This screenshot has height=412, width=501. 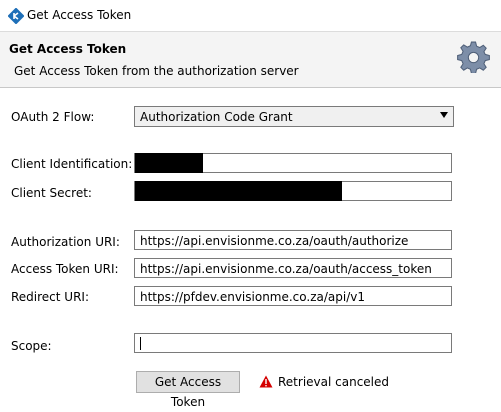 What do you see at coordinates (79, 15) in the screenshot?
I see `window-title: Get Access Token` at bounding box center [79, 15].